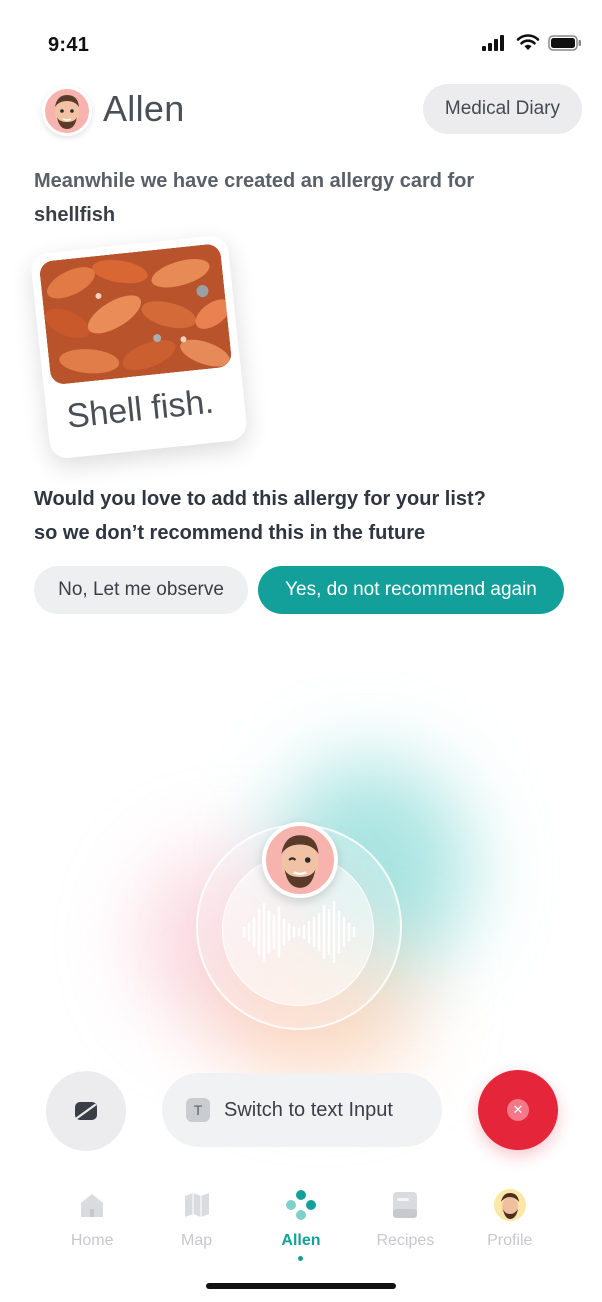  I want to click on tab-home-label: Home, so click(92, 1240).